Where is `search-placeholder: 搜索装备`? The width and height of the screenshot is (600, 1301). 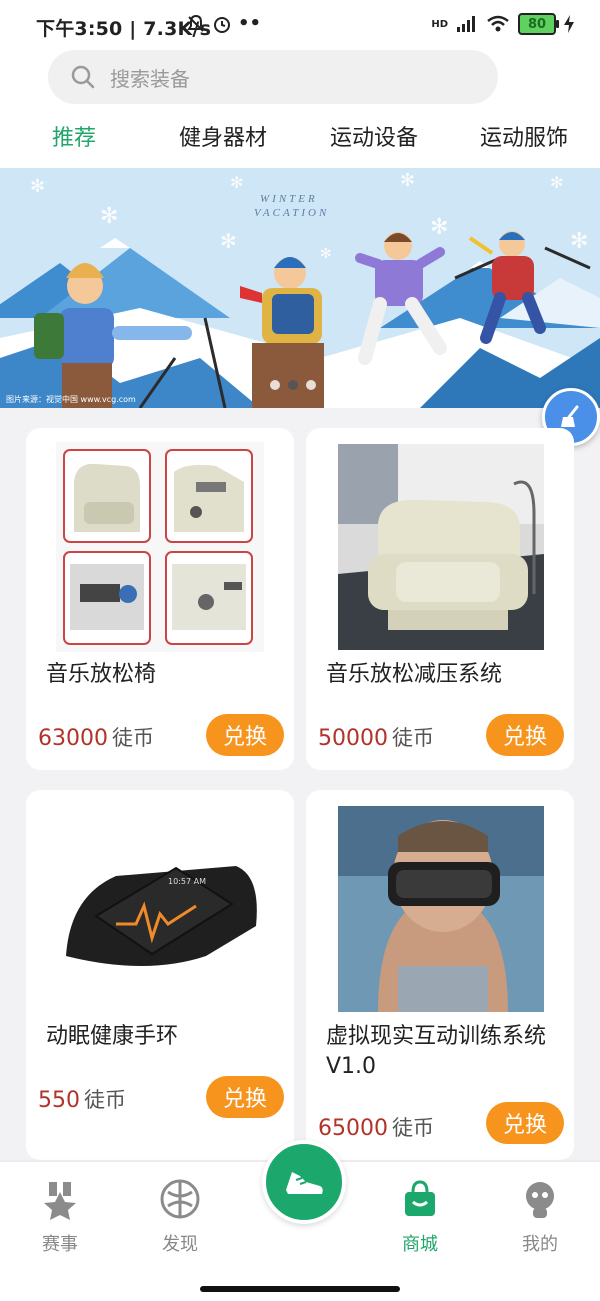 search-placeholder: 搜索装备 is located at coordinates (150, 78).